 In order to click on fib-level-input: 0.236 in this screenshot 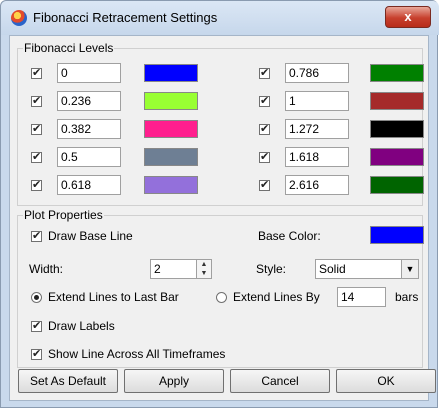, I will do `click(89, 101)`.